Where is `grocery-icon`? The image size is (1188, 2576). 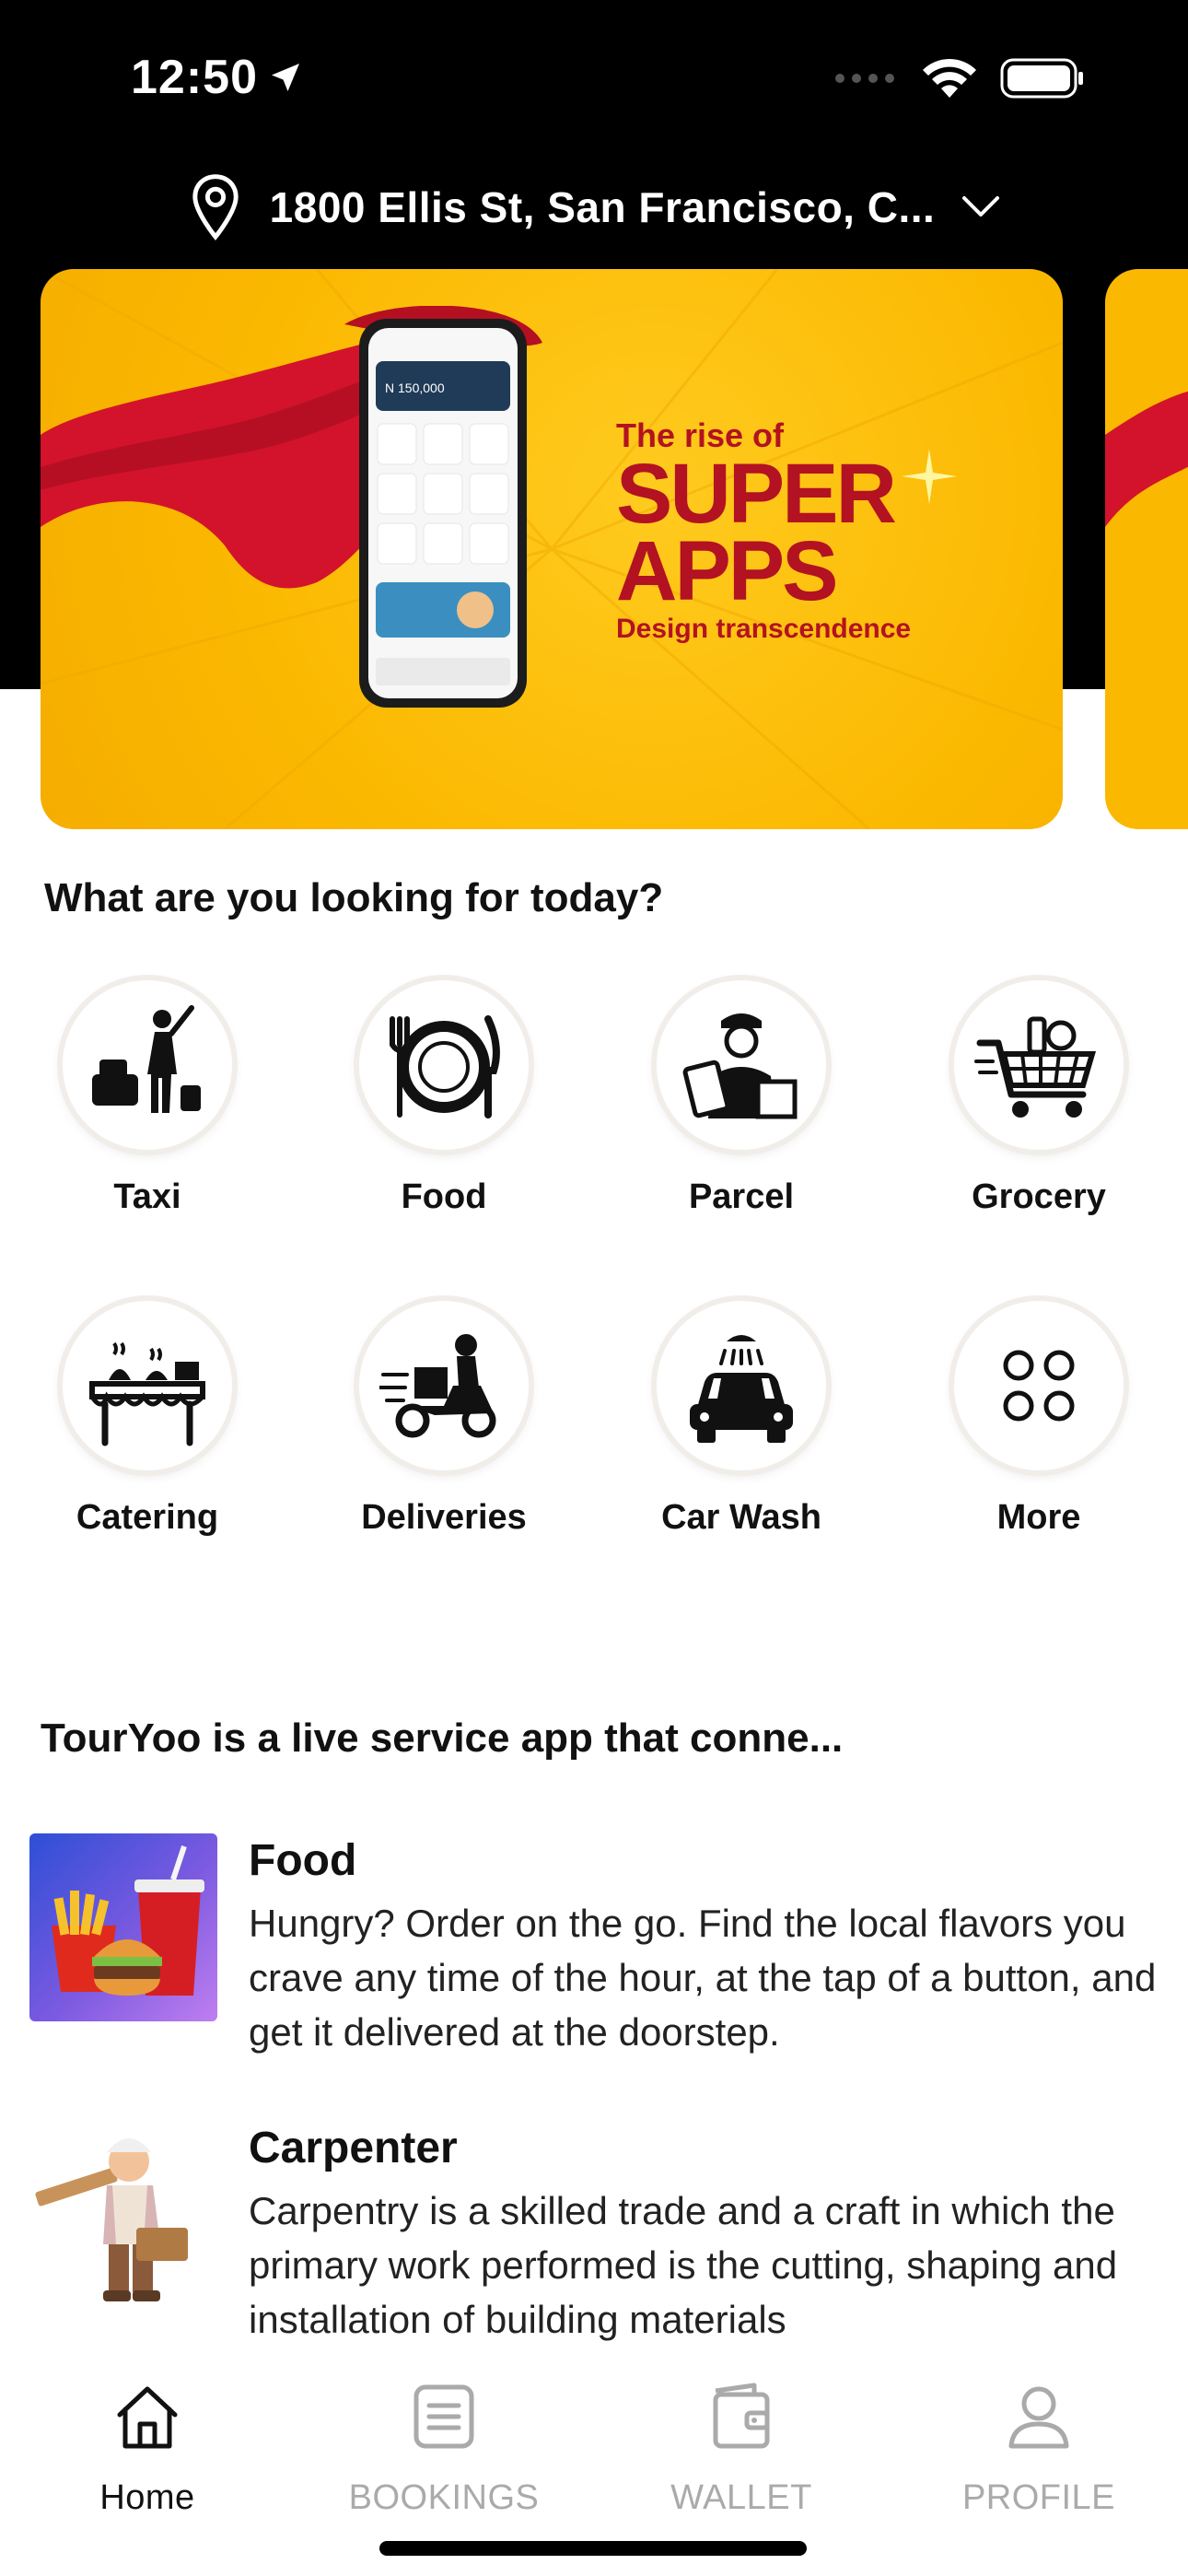 grocery-icon is located at coordinates (1035, 1067).